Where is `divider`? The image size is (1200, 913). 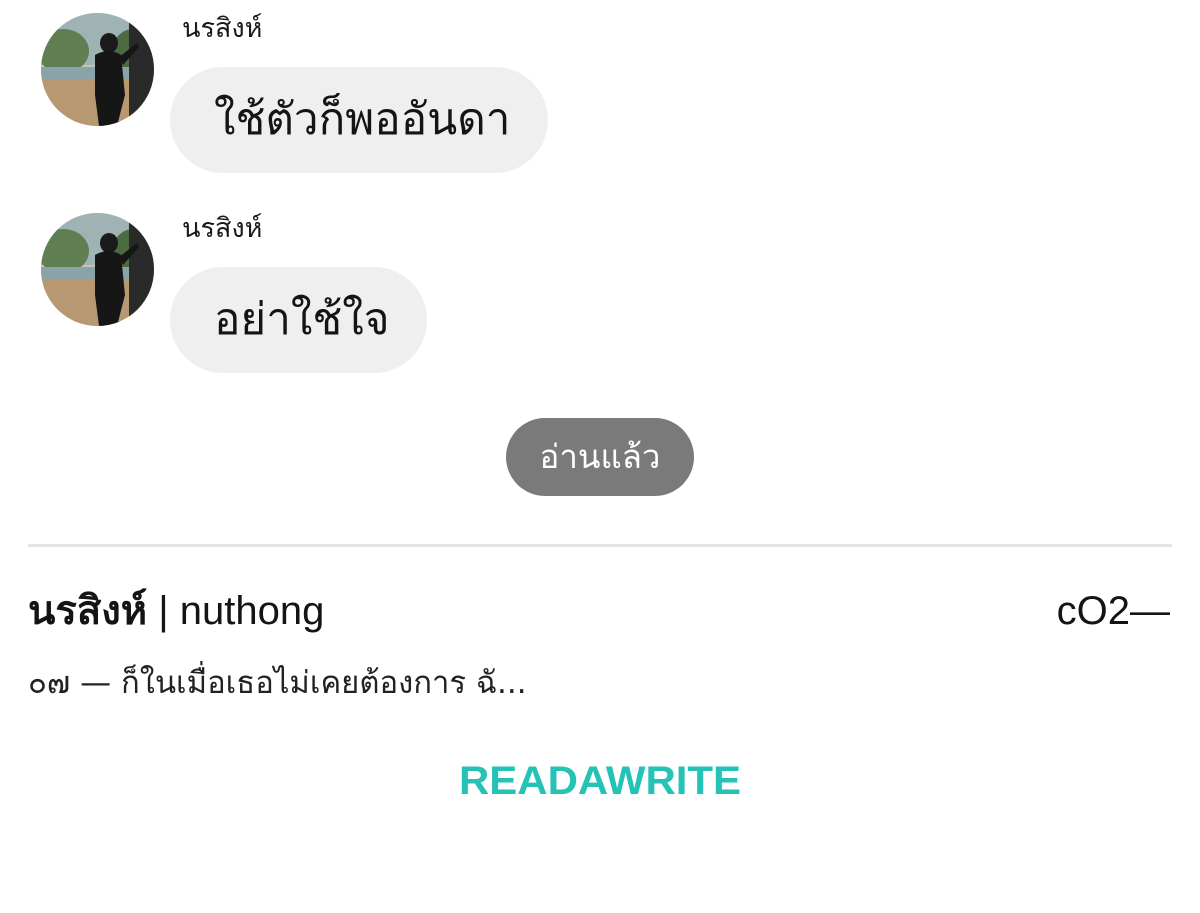 divider is located at coordinates (600, 545).